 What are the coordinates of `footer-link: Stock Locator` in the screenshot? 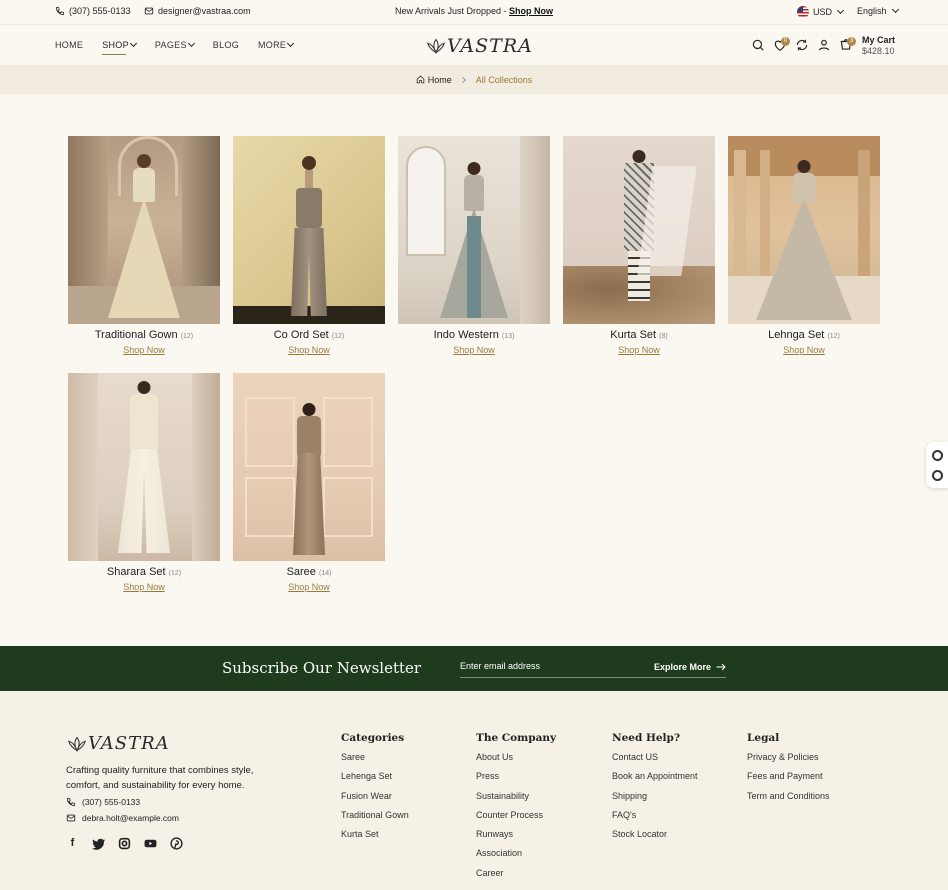 It's located at (655, 838).